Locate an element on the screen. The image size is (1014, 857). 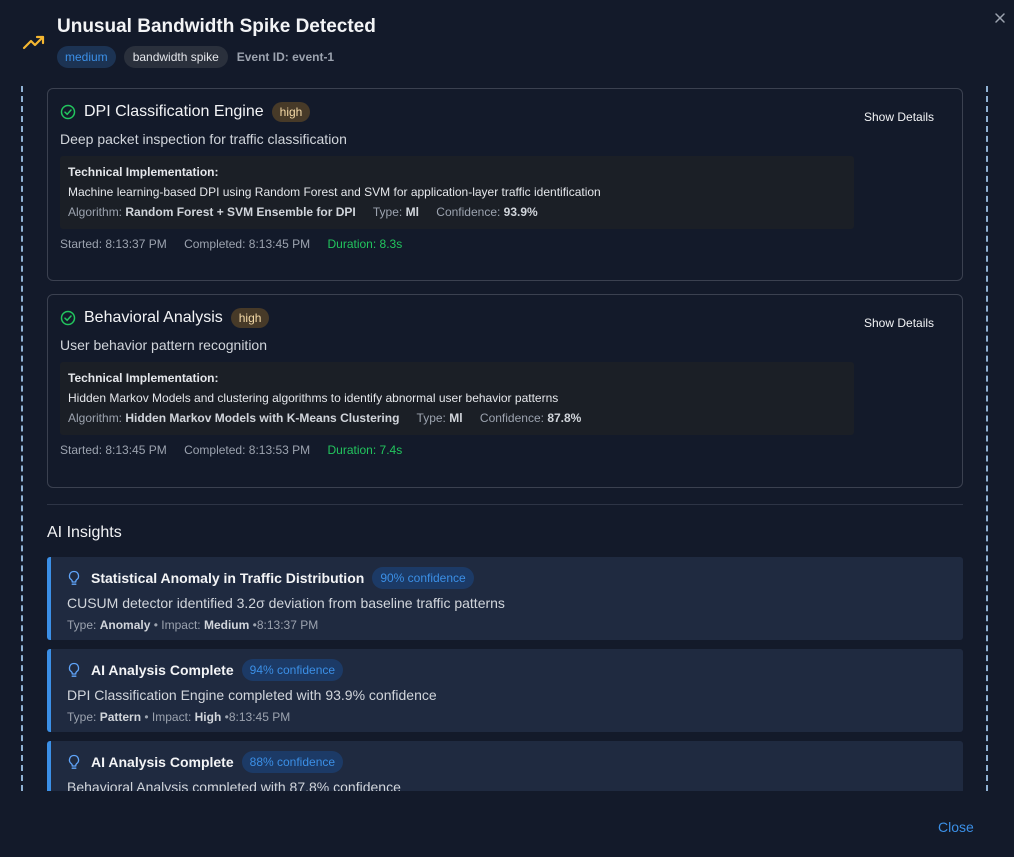
modal-title: Unusual Bandwidth Spike Detected is located at coordinates (216, 26).